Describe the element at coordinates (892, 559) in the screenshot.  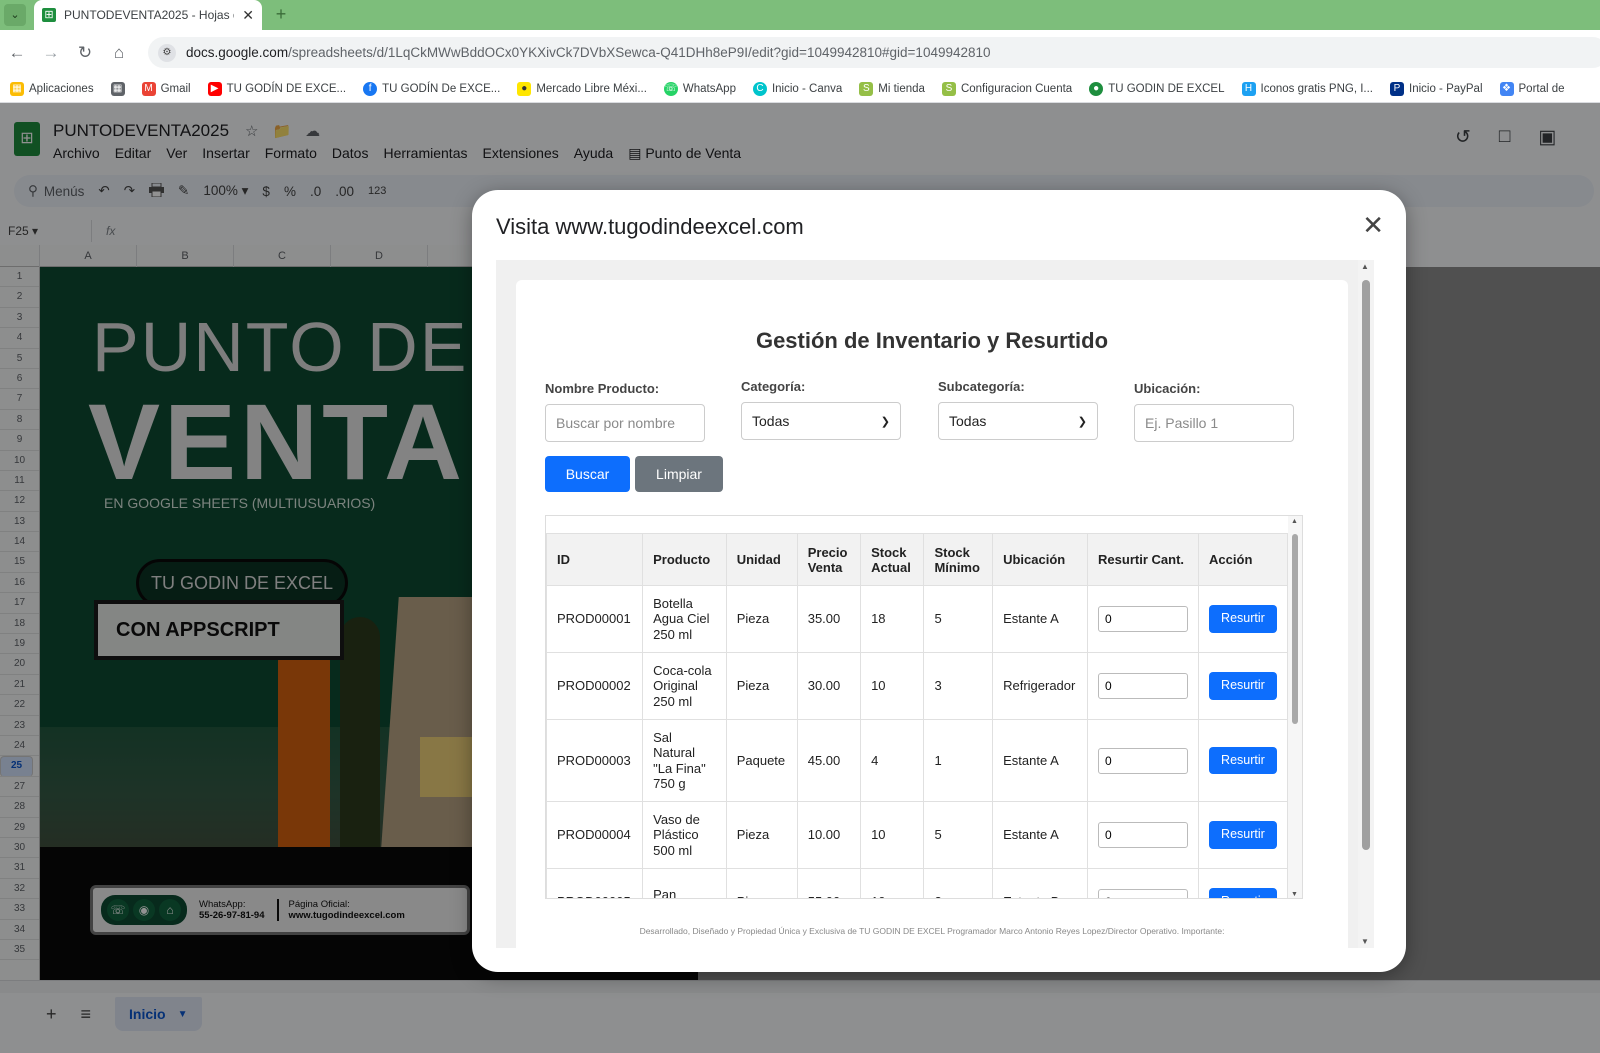
I see `col-stock-actual: Stock Actual` at that location.